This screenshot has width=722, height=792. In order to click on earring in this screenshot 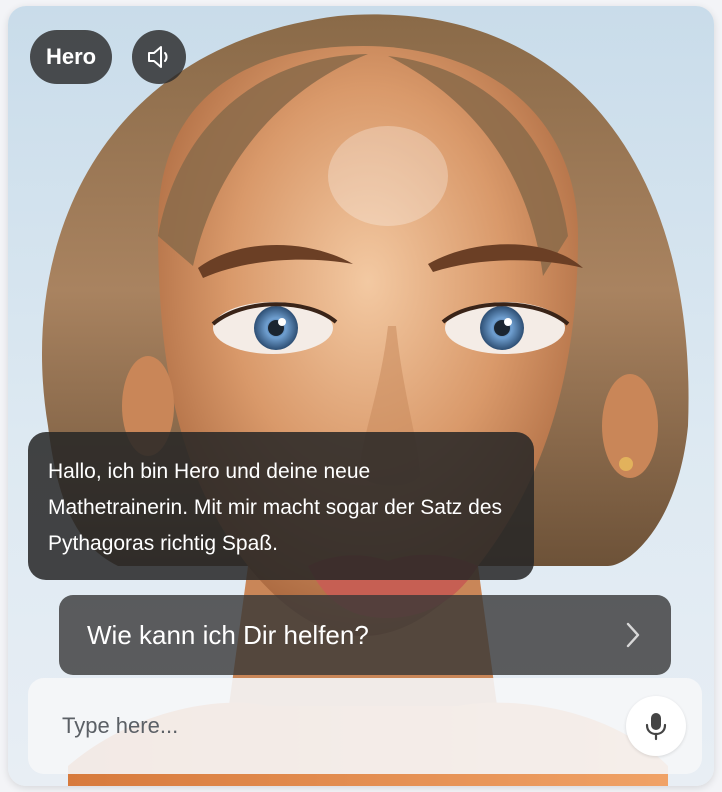, I will do `click(626, 464)`.